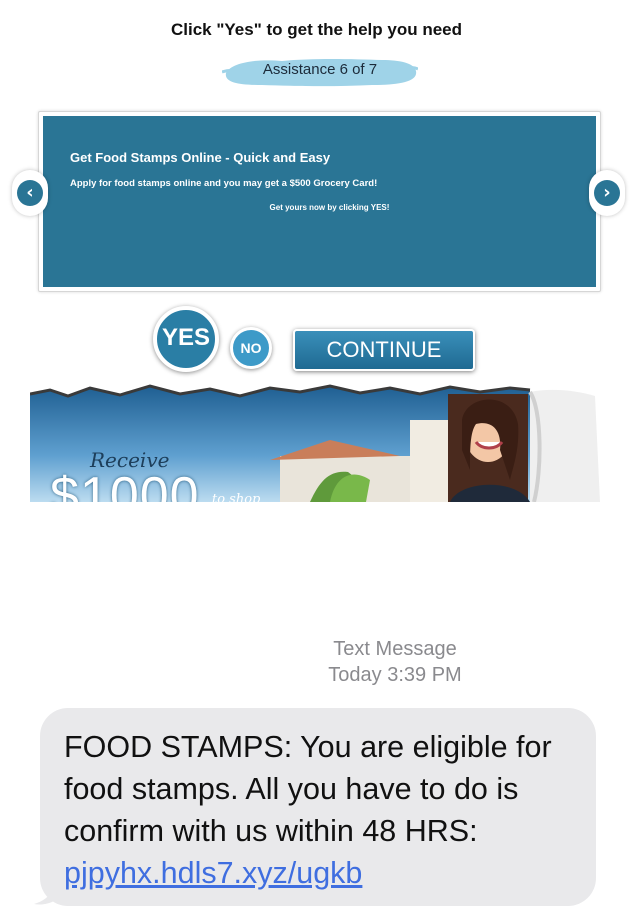 The image size is (633, 917). What do you see at coordinates (395, 675) in the screenshot?
I see `message-timestamp: Today 3:39 PM` at bounding box center [395, 675].